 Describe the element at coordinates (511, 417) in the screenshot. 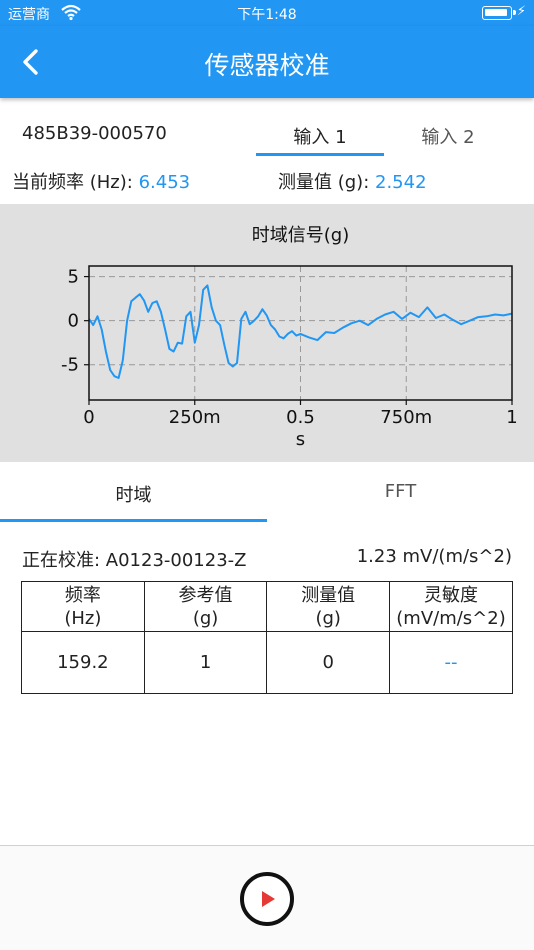

I see `x-tick-label: 1` at that location.